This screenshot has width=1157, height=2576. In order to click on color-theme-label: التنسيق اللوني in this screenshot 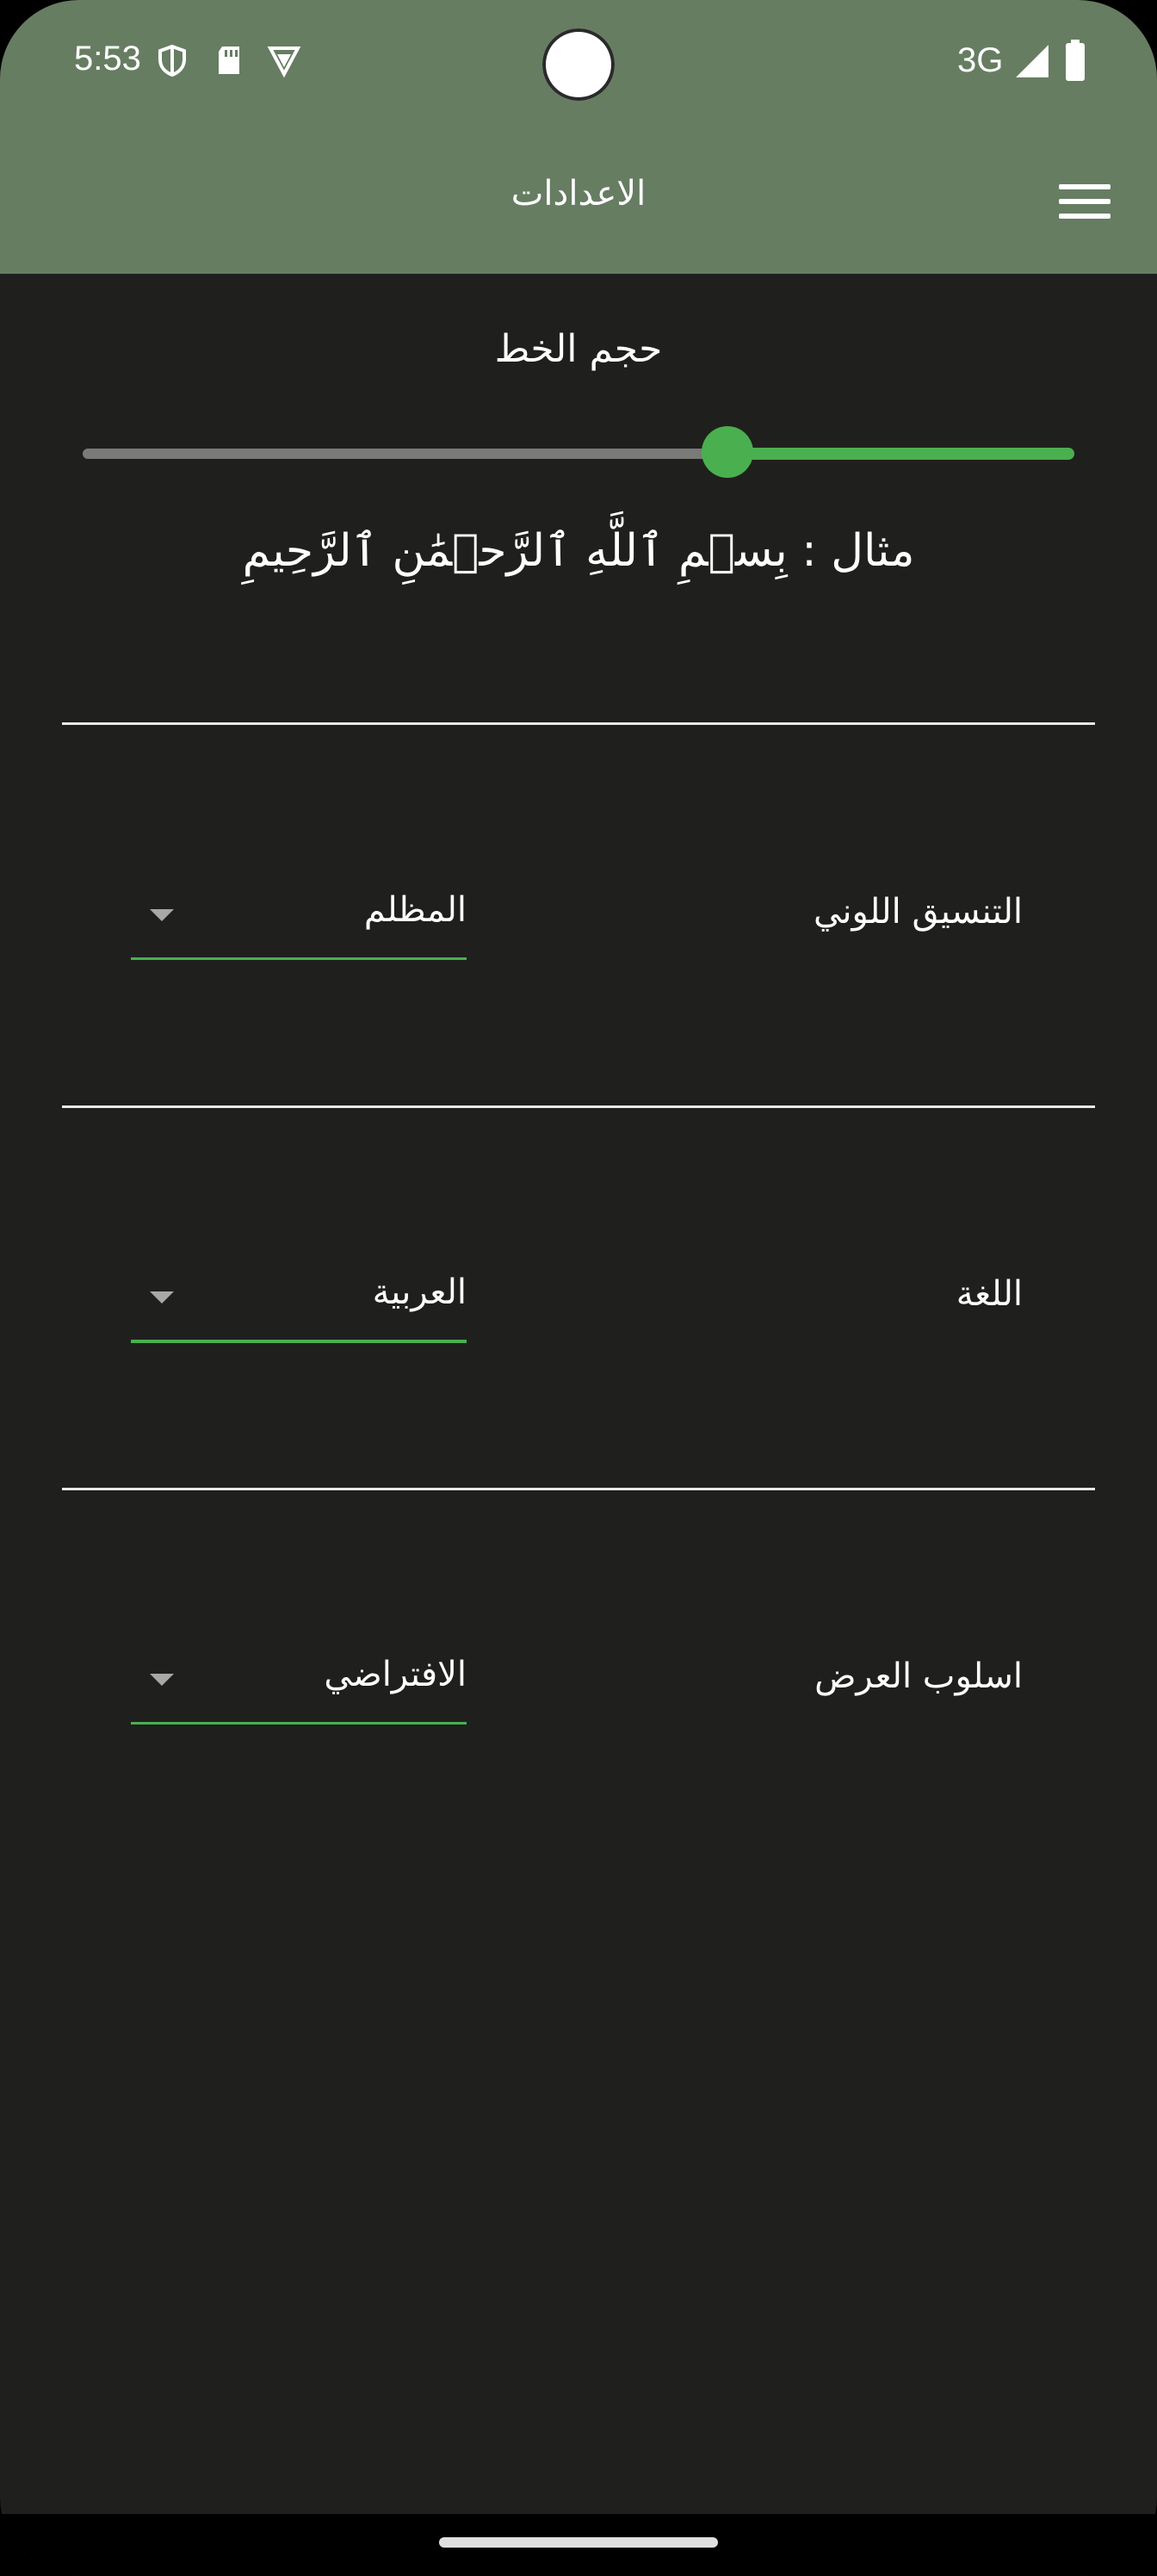, I will do `click(918, 912)`.